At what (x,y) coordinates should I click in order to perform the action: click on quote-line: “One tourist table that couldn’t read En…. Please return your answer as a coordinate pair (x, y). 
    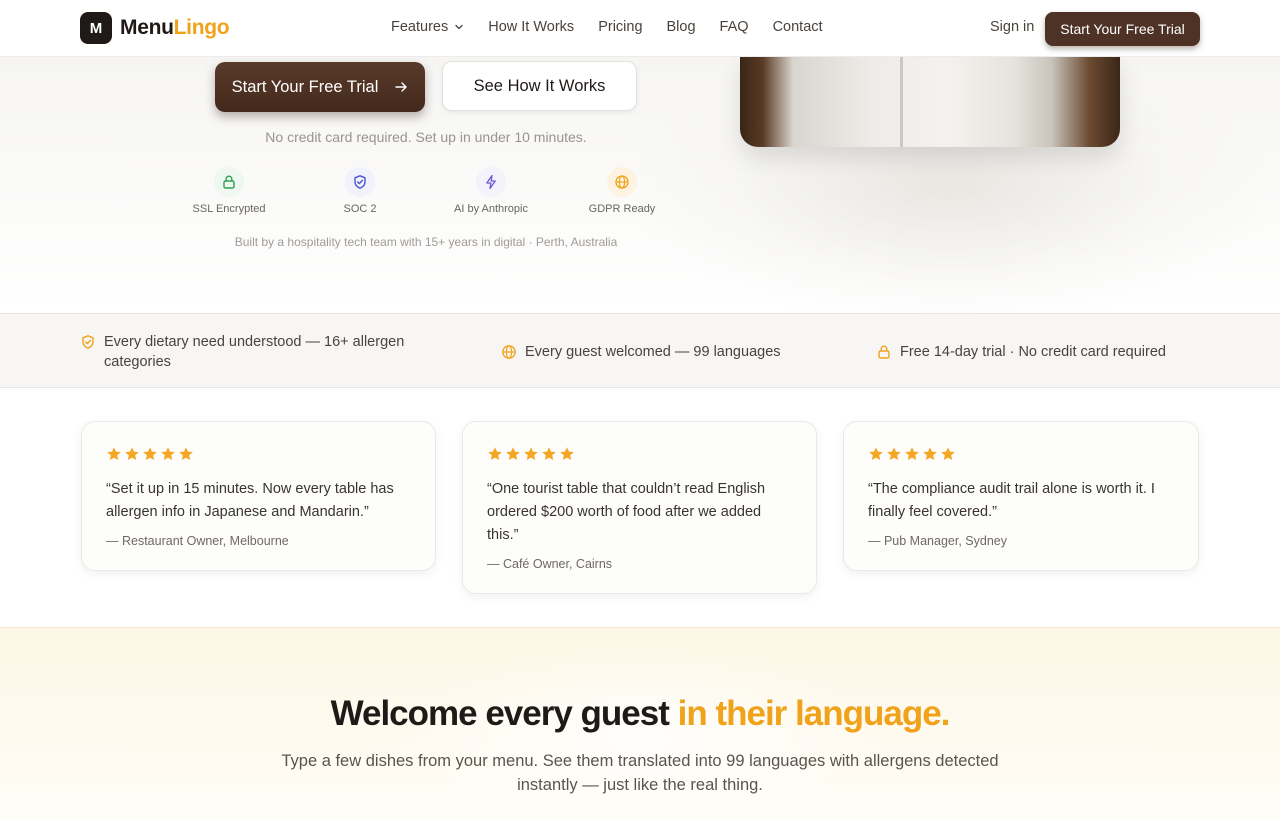
    Looking at the image, I should click on (626, 489).